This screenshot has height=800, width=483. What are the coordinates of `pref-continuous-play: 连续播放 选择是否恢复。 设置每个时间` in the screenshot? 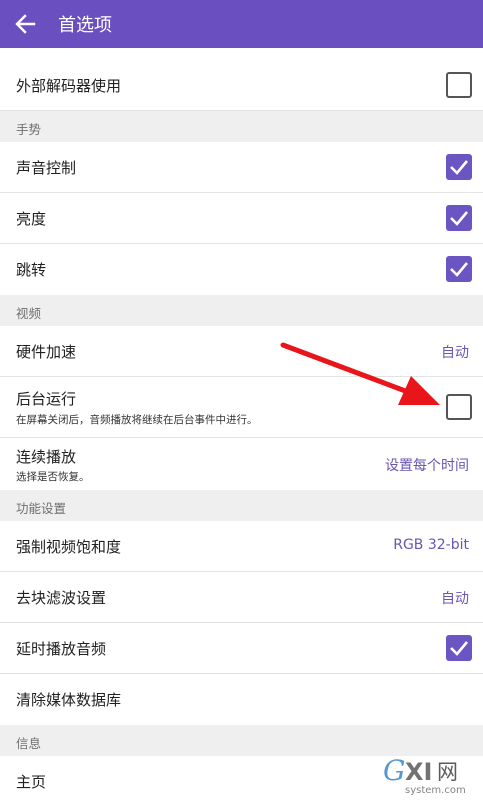 It's located at (241, 464).